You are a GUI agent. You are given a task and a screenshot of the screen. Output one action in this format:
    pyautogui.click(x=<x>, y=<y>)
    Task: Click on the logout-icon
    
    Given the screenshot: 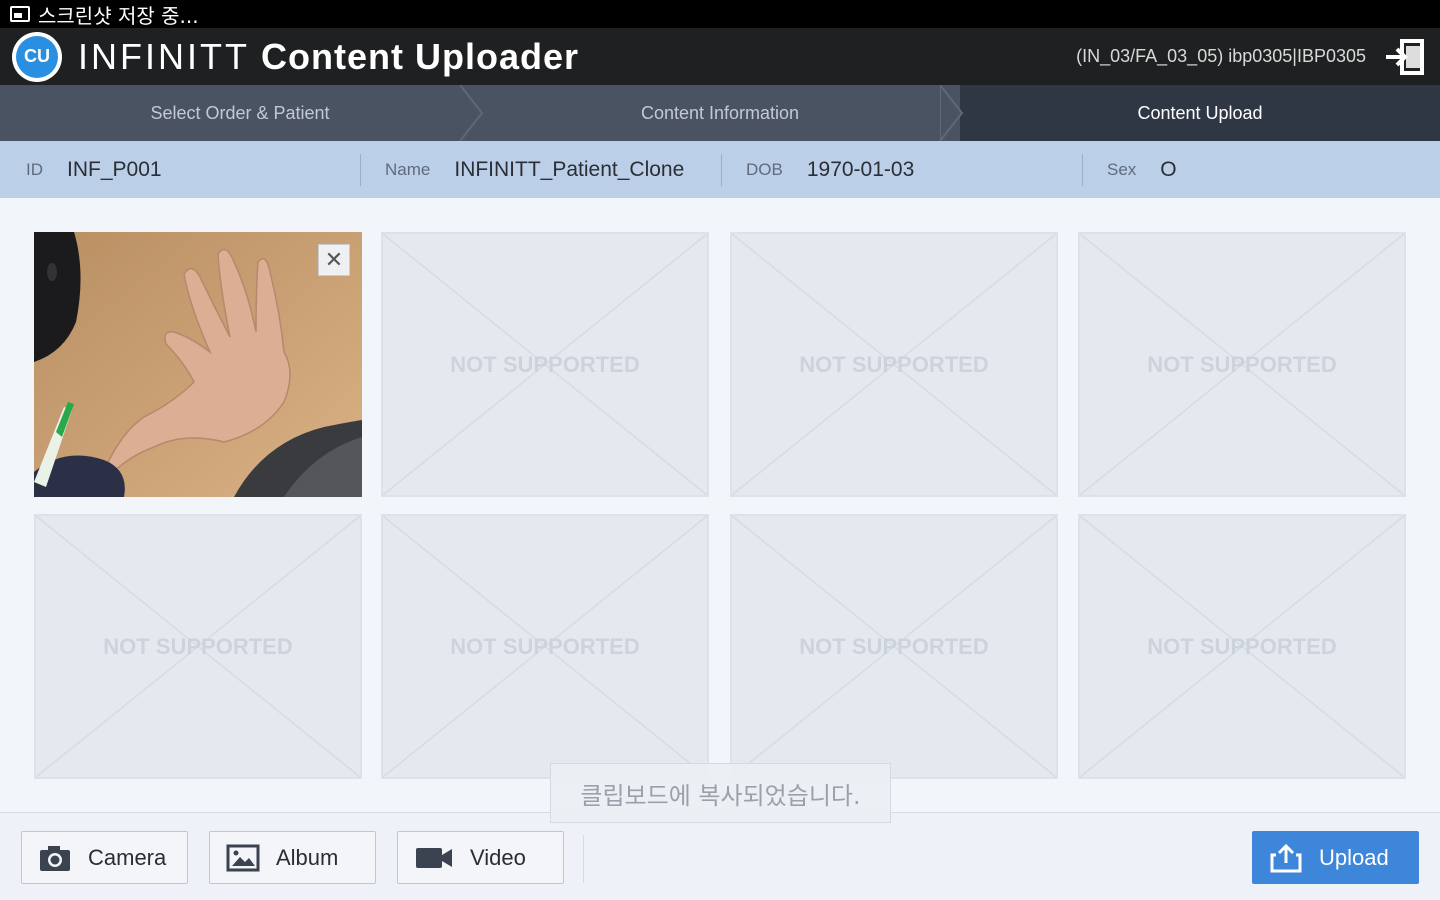 What is the action you would take?
    pyautogui.click(x=1405, y=57)
    